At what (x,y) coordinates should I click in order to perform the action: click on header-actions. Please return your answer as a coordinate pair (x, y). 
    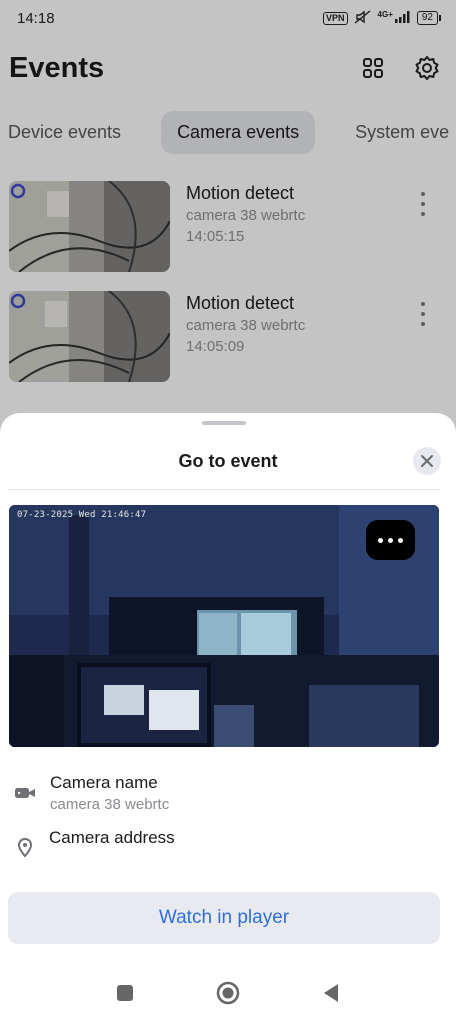
    Looking at the image, I should click on (400, 68).